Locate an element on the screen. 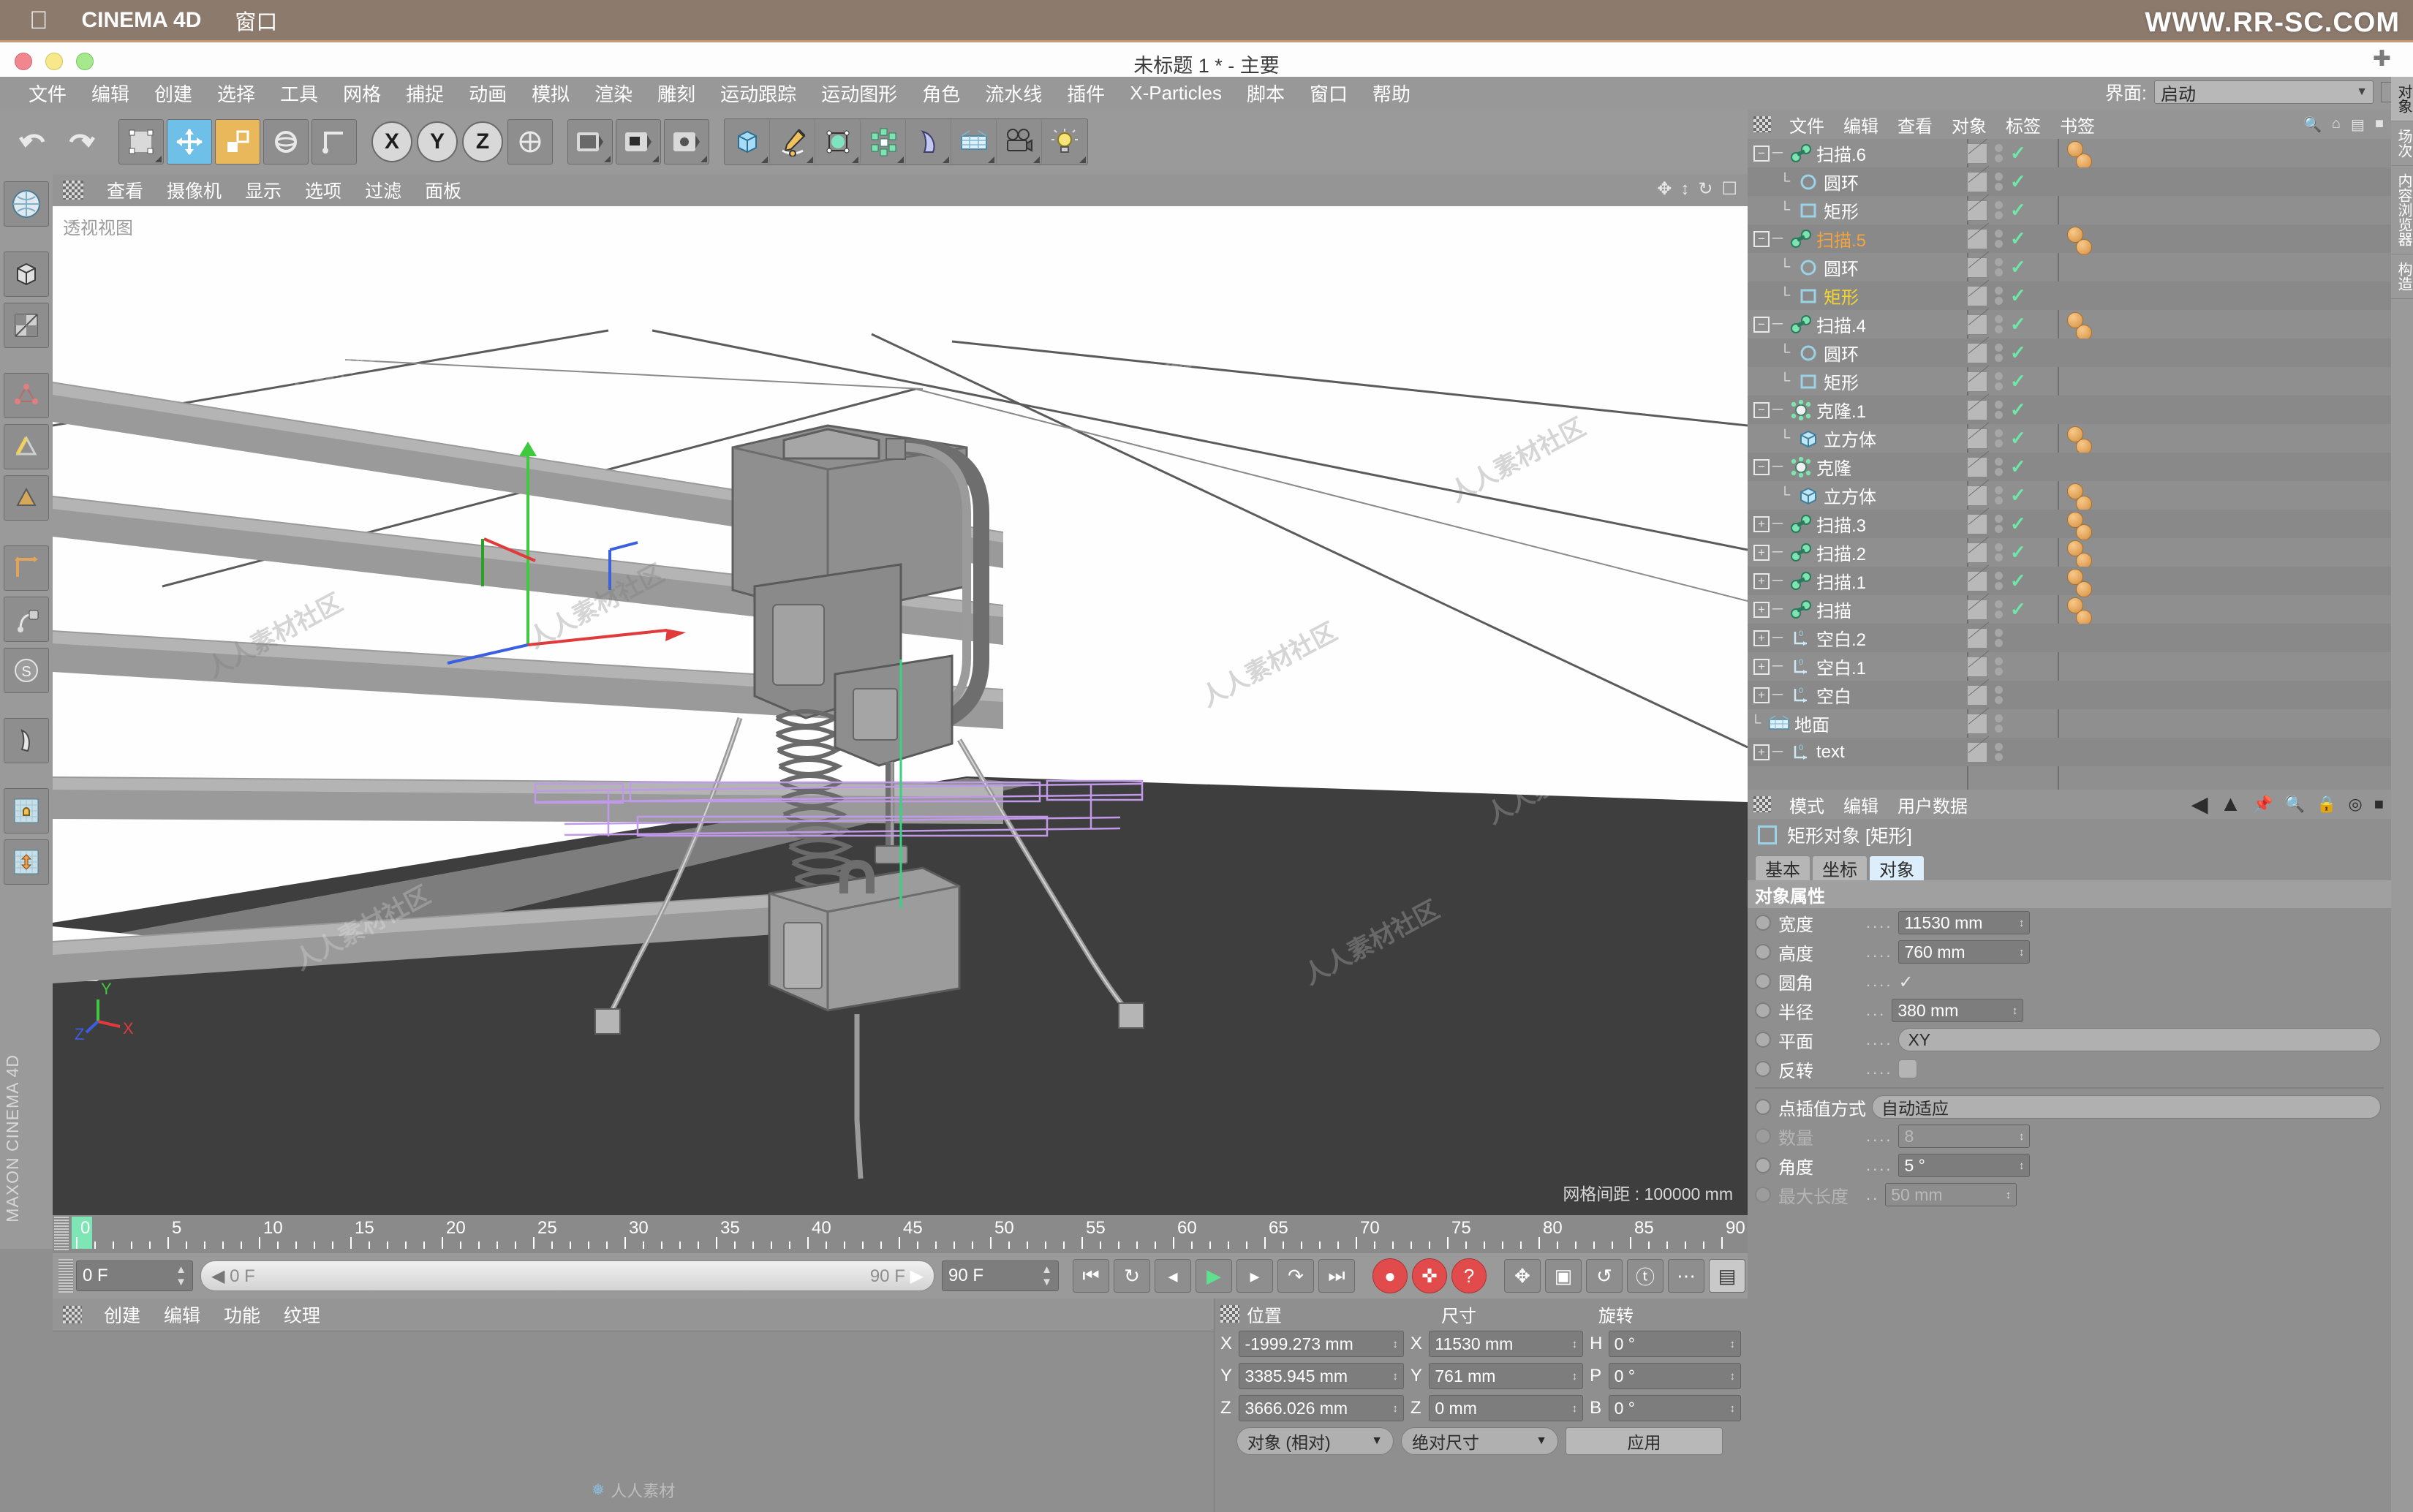 The image size is (2413, 1512). position-key-icon: ✥ is located at coordinates (1522, 1276).